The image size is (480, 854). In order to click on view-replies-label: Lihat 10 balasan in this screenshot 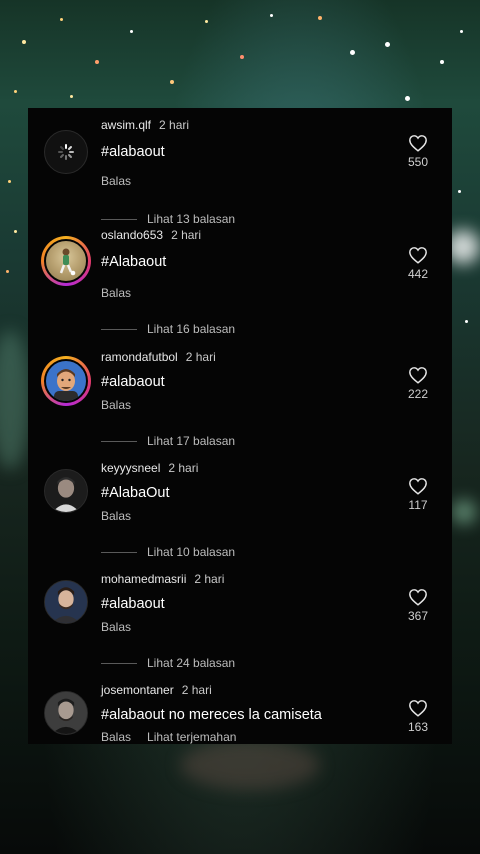, I will do `click(191, 552)`.